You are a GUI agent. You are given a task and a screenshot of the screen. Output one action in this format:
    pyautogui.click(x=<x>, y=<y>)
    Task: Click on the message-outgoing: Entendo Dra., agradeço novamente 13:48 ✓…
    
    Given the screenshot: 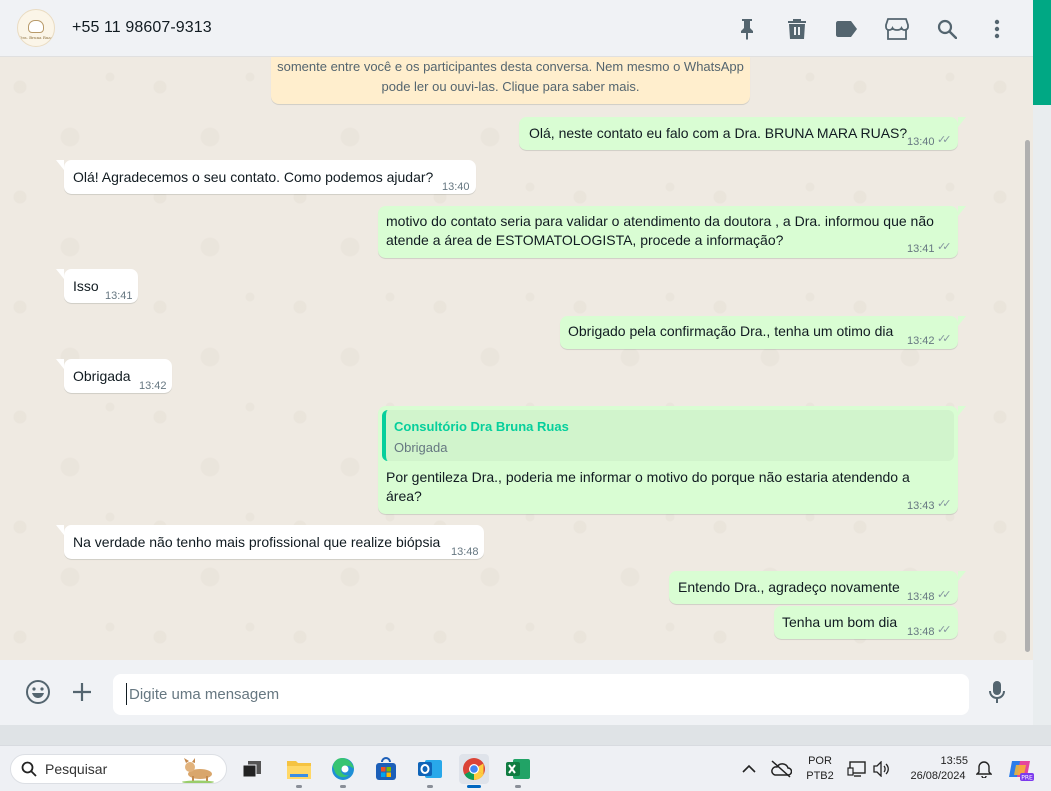 What is the action you would take?
    pyautogui.click(x=817, y=587)
    